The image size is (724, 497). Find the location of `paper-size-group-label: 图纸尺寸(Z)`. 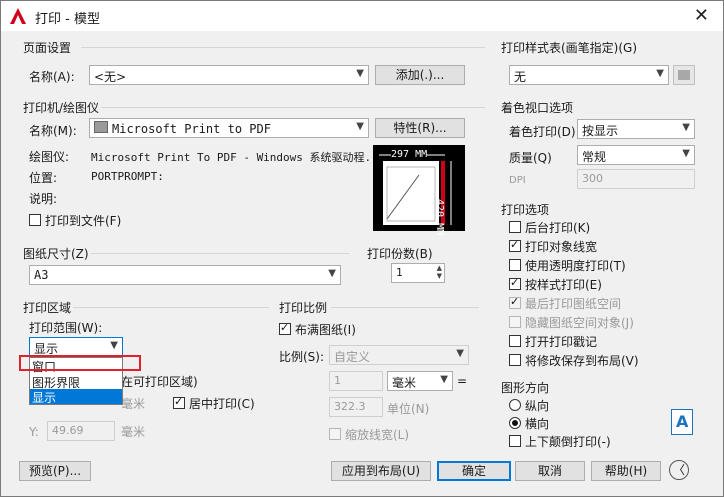

paper-size-group-label: 图纸尺寸(Z) is located at coordinates (56, 254).